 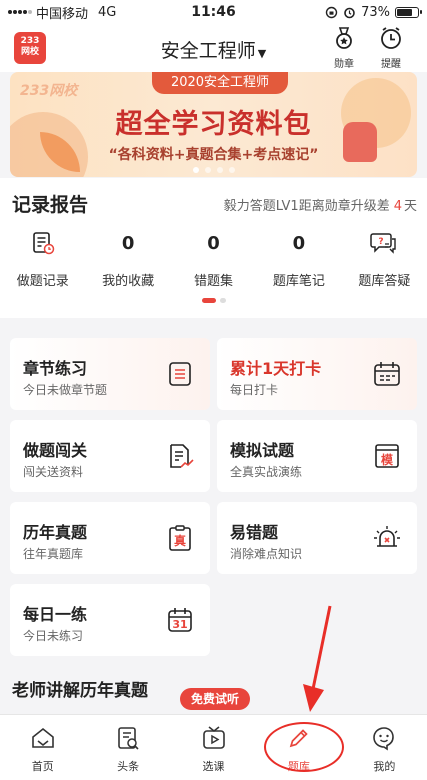 I want to click on banner-title: 超全学习资料包, so click(x=213, y=124).